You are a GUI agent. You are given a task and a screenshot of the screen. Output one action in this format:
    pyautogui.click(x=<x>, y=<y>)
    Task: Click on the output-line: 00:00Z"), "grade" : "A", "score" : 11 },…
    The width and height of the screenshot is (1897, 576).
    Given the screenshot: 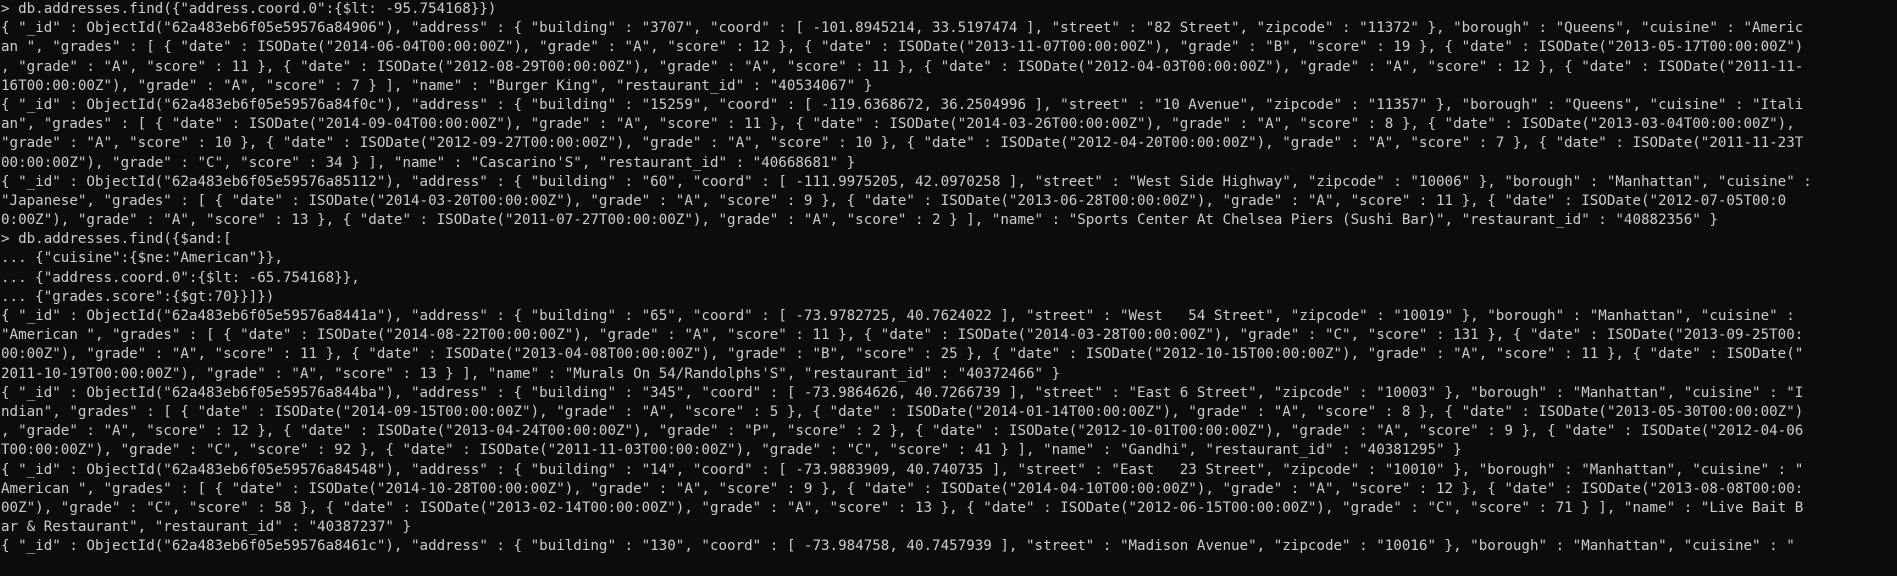 What is the action you would take?
    pyautogui.click(x=902, y=354)
    